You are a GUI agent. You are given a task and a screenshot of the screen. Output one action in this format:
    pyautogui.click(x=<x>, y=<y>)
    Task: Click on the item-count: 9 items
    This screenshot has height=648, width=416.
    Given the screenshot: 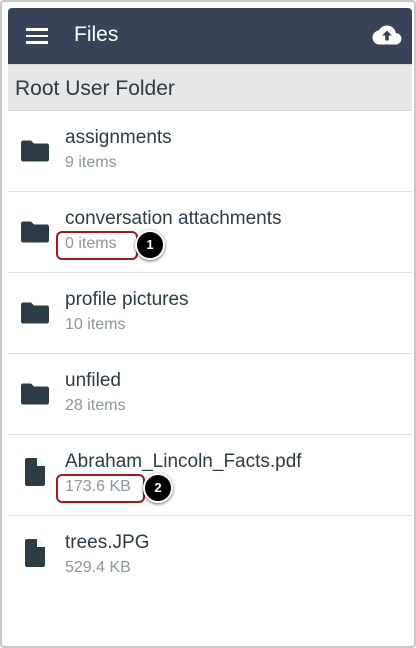 What is the action you would take?
    pyautogui.click(x=91, y=162)
    